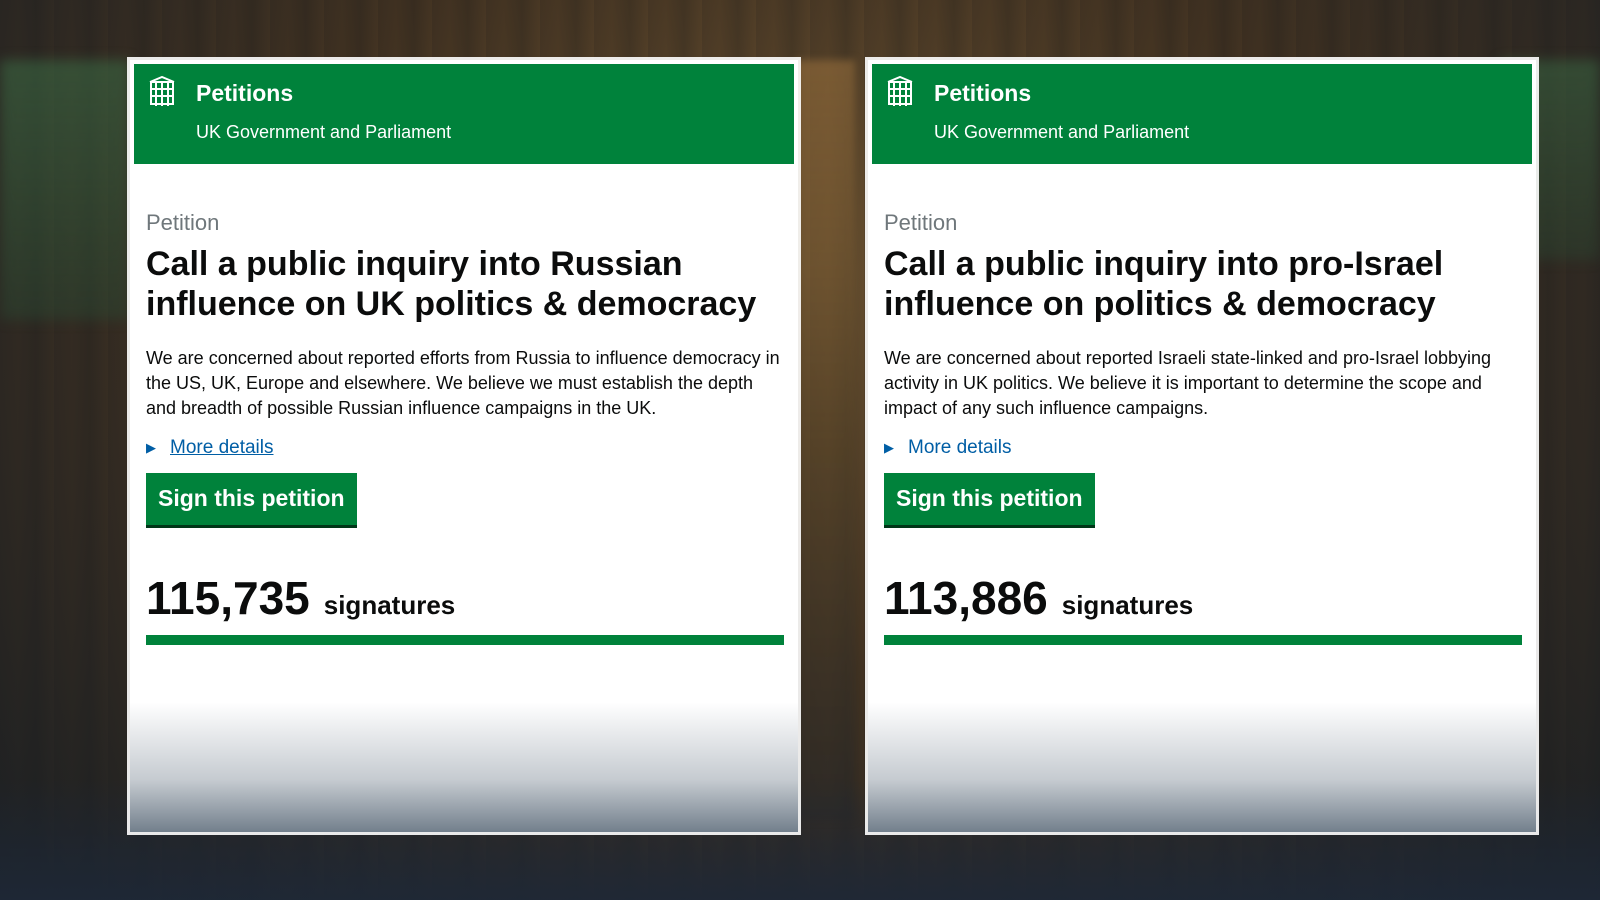 Image resolution: width=1600 pixels, height=900 pixels. Describe the element at coordinates (825, 440) in the screenshot. I see `background-center-aisle` at that location.